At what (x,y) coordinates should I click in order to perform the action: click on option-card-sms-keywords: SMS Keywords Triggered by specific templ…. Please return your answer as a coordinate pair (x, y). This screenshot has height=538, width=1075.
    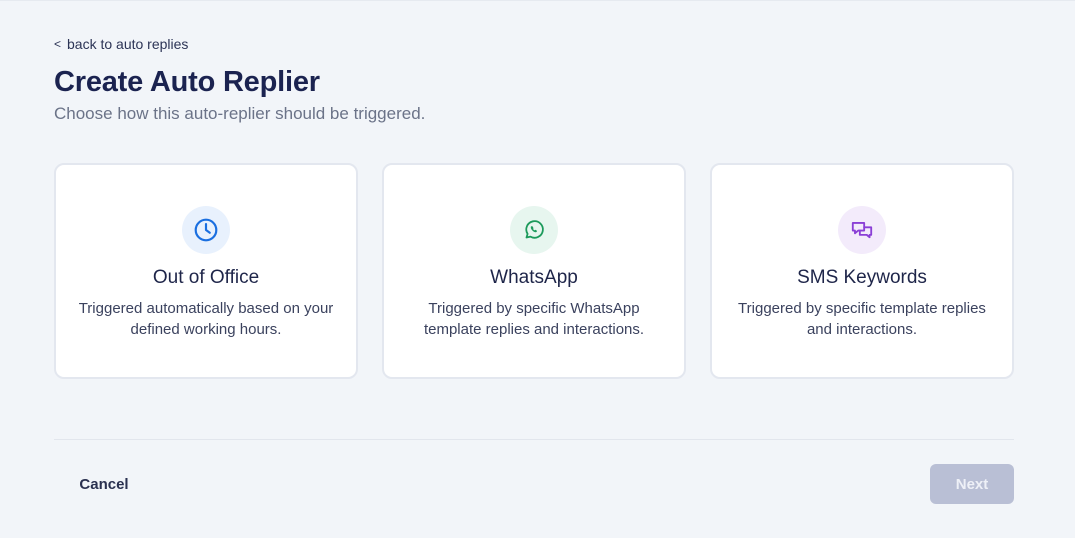
    Looking at the image, I should click on (862, 271).